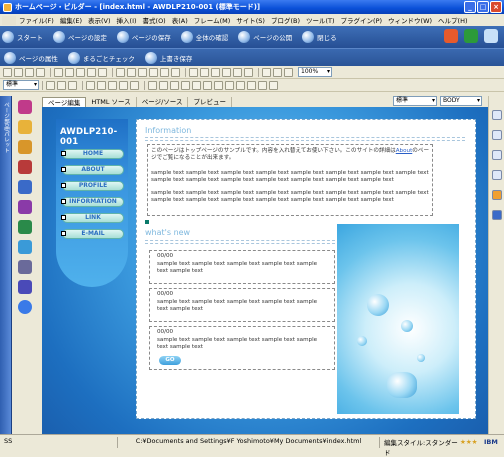 Image resolution: width=504 pixels, height=457 pixels. What do you see at coordinates (25, 307) in the screenshot?
I see `help-circle-icon` at bounding box center [25, 307].